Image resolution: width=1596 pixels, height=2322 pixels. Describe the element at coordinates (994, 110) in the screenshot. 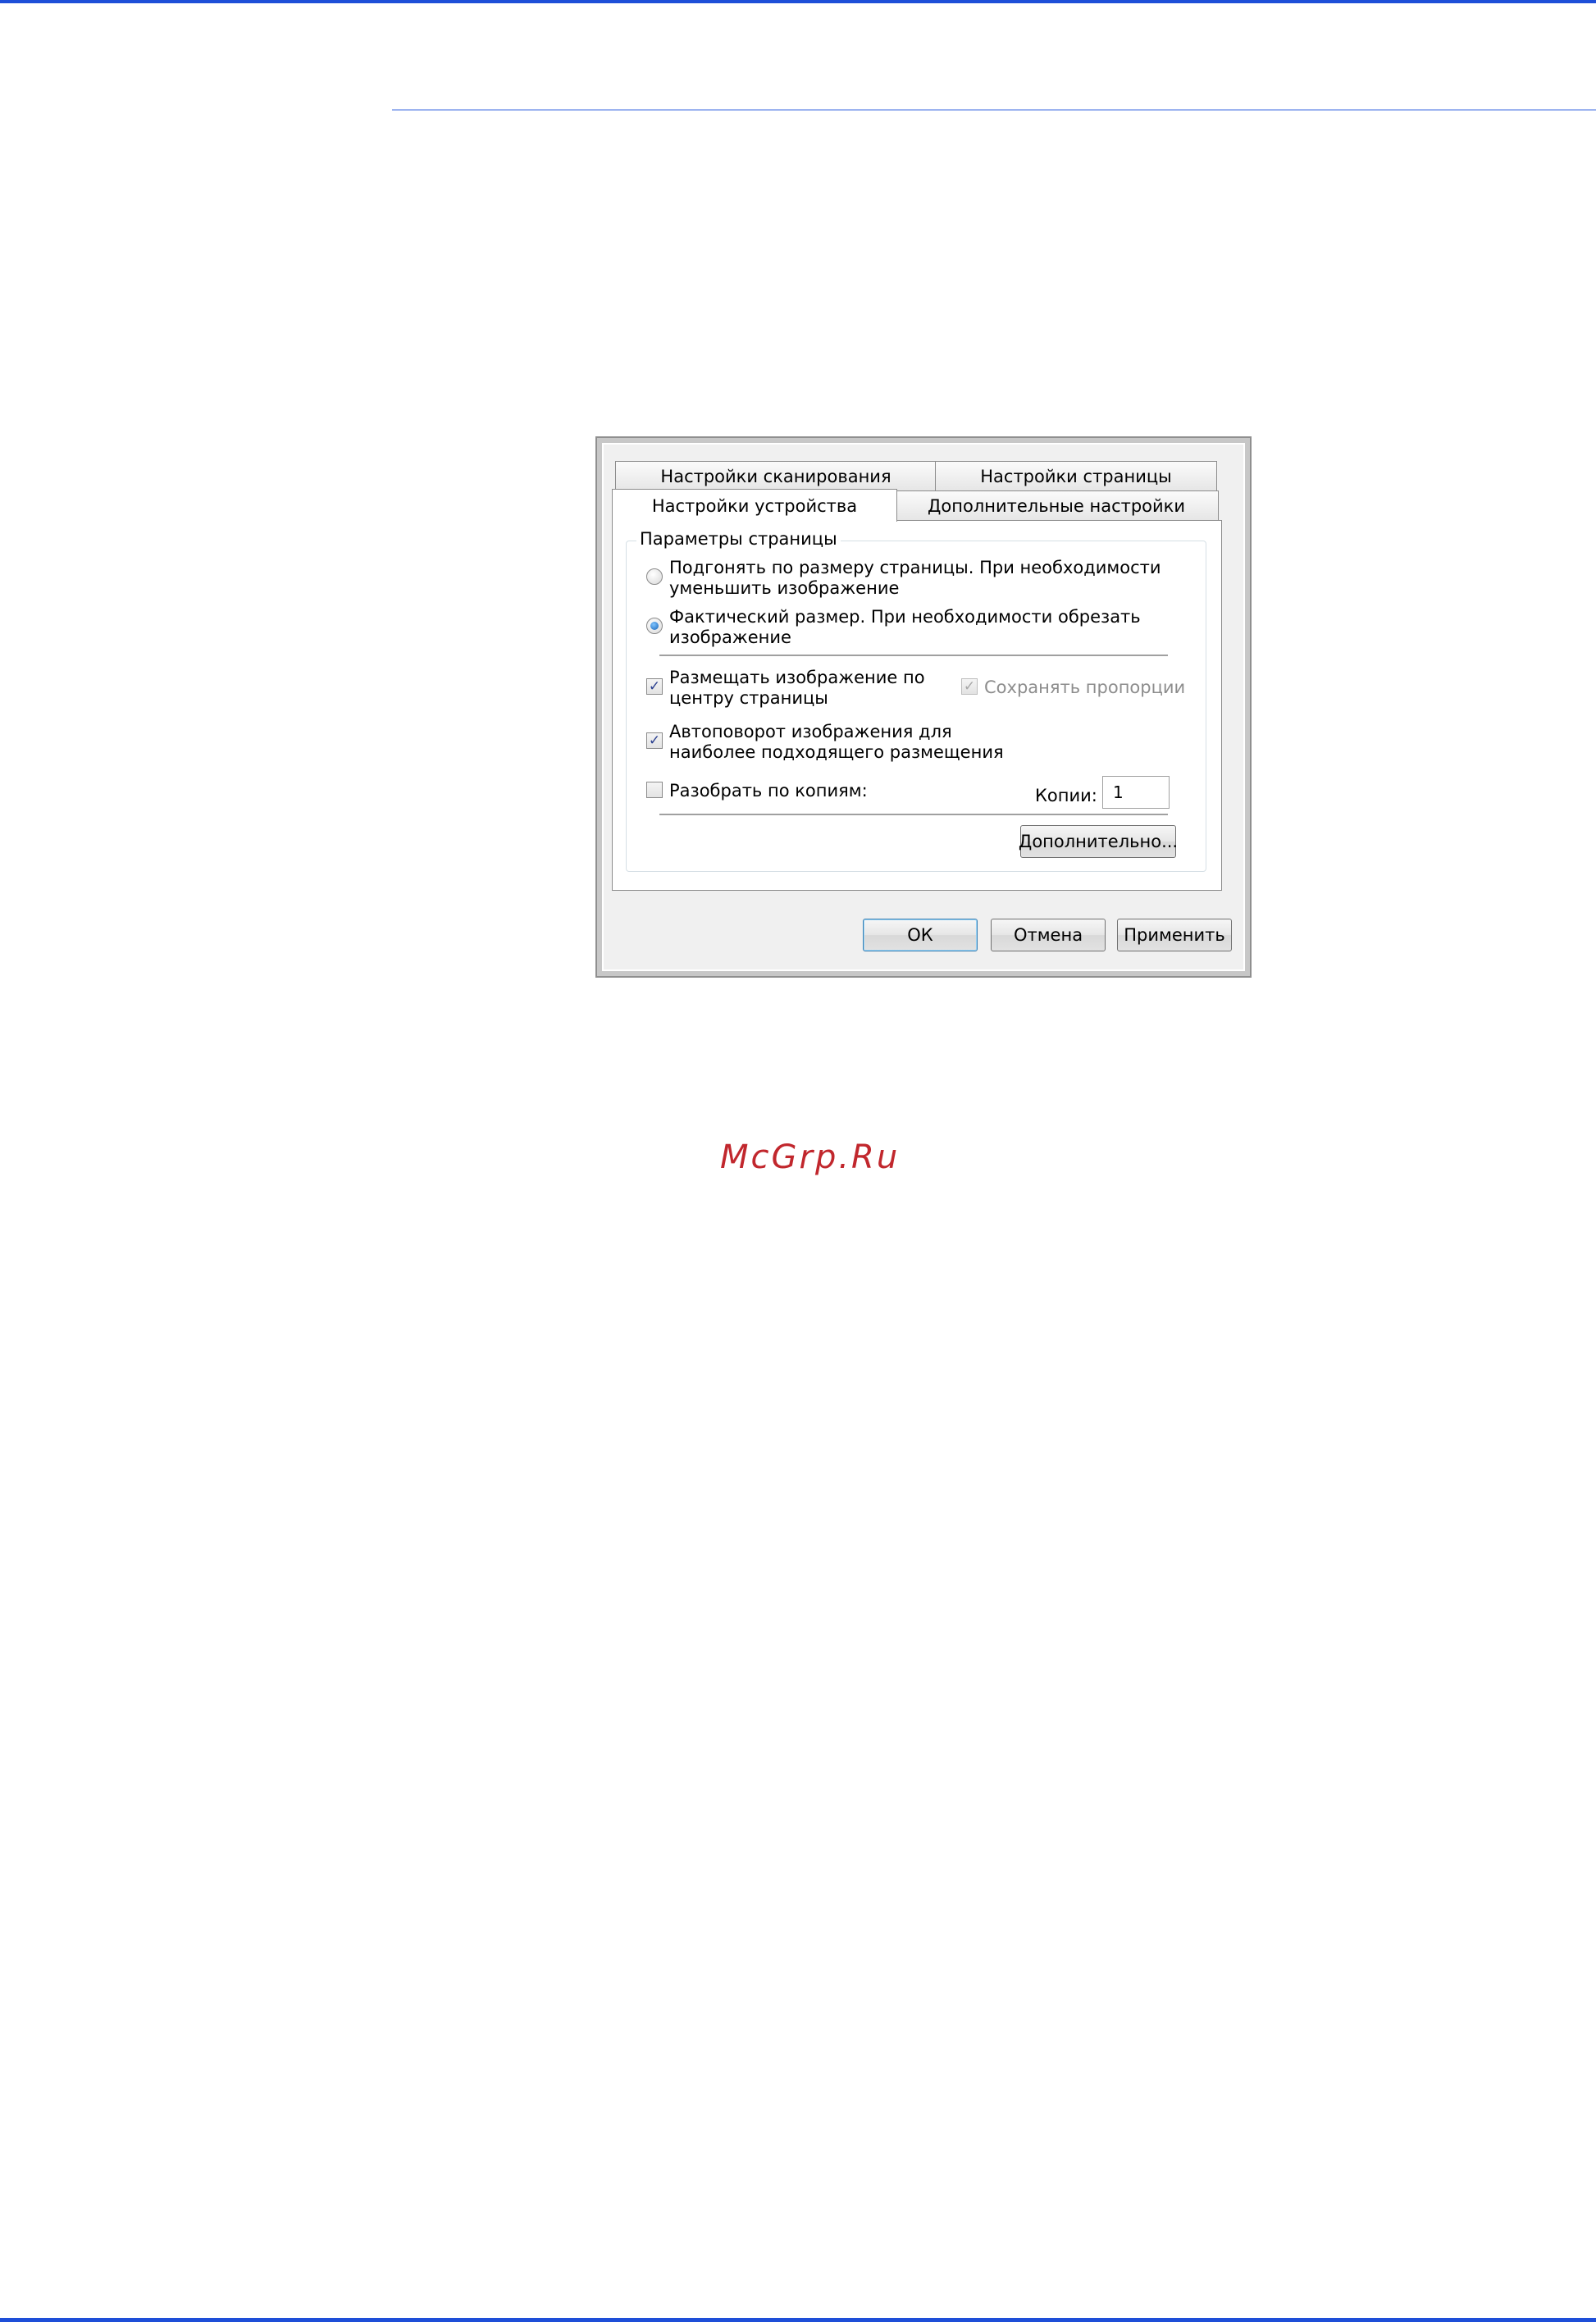

I see `header-rule` at that location.